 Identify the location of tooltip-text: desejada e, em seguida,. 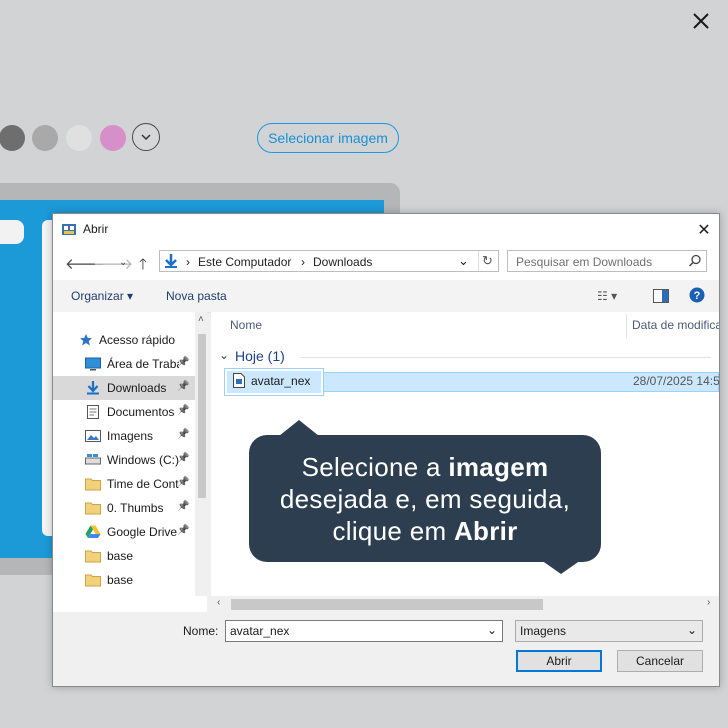
(425, 499).